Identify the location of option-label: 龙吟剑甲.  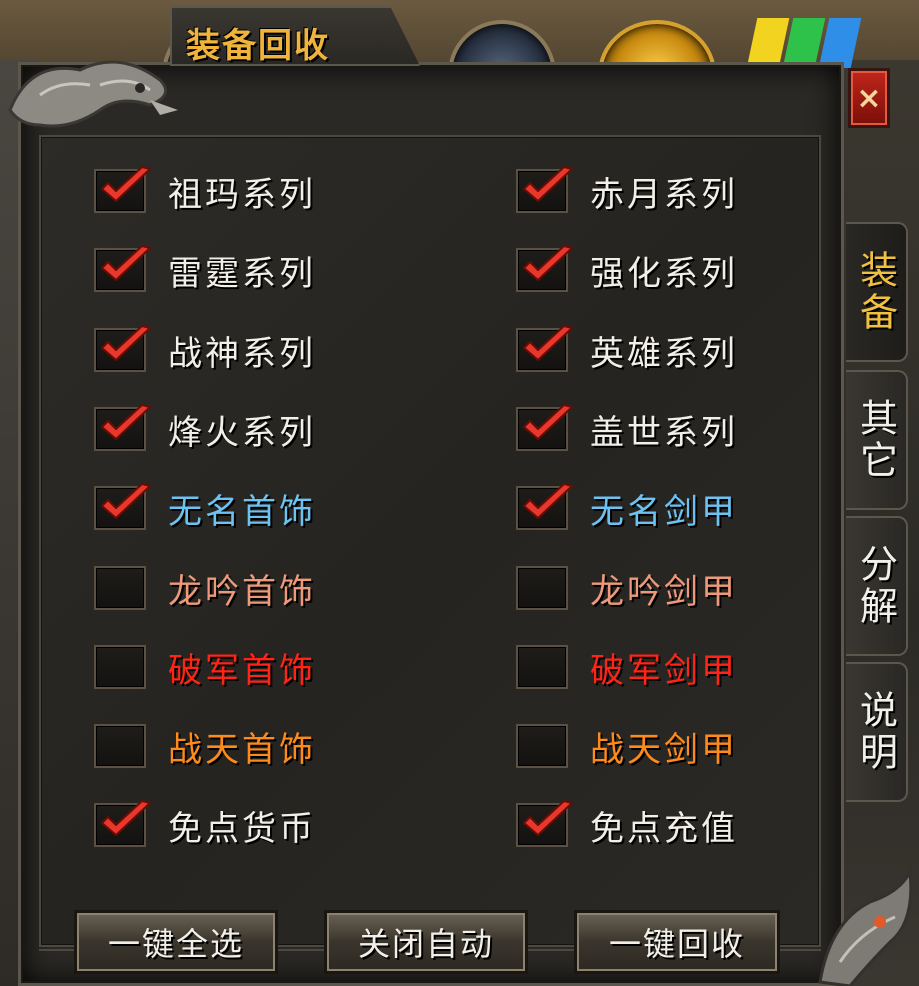
(664, 591).